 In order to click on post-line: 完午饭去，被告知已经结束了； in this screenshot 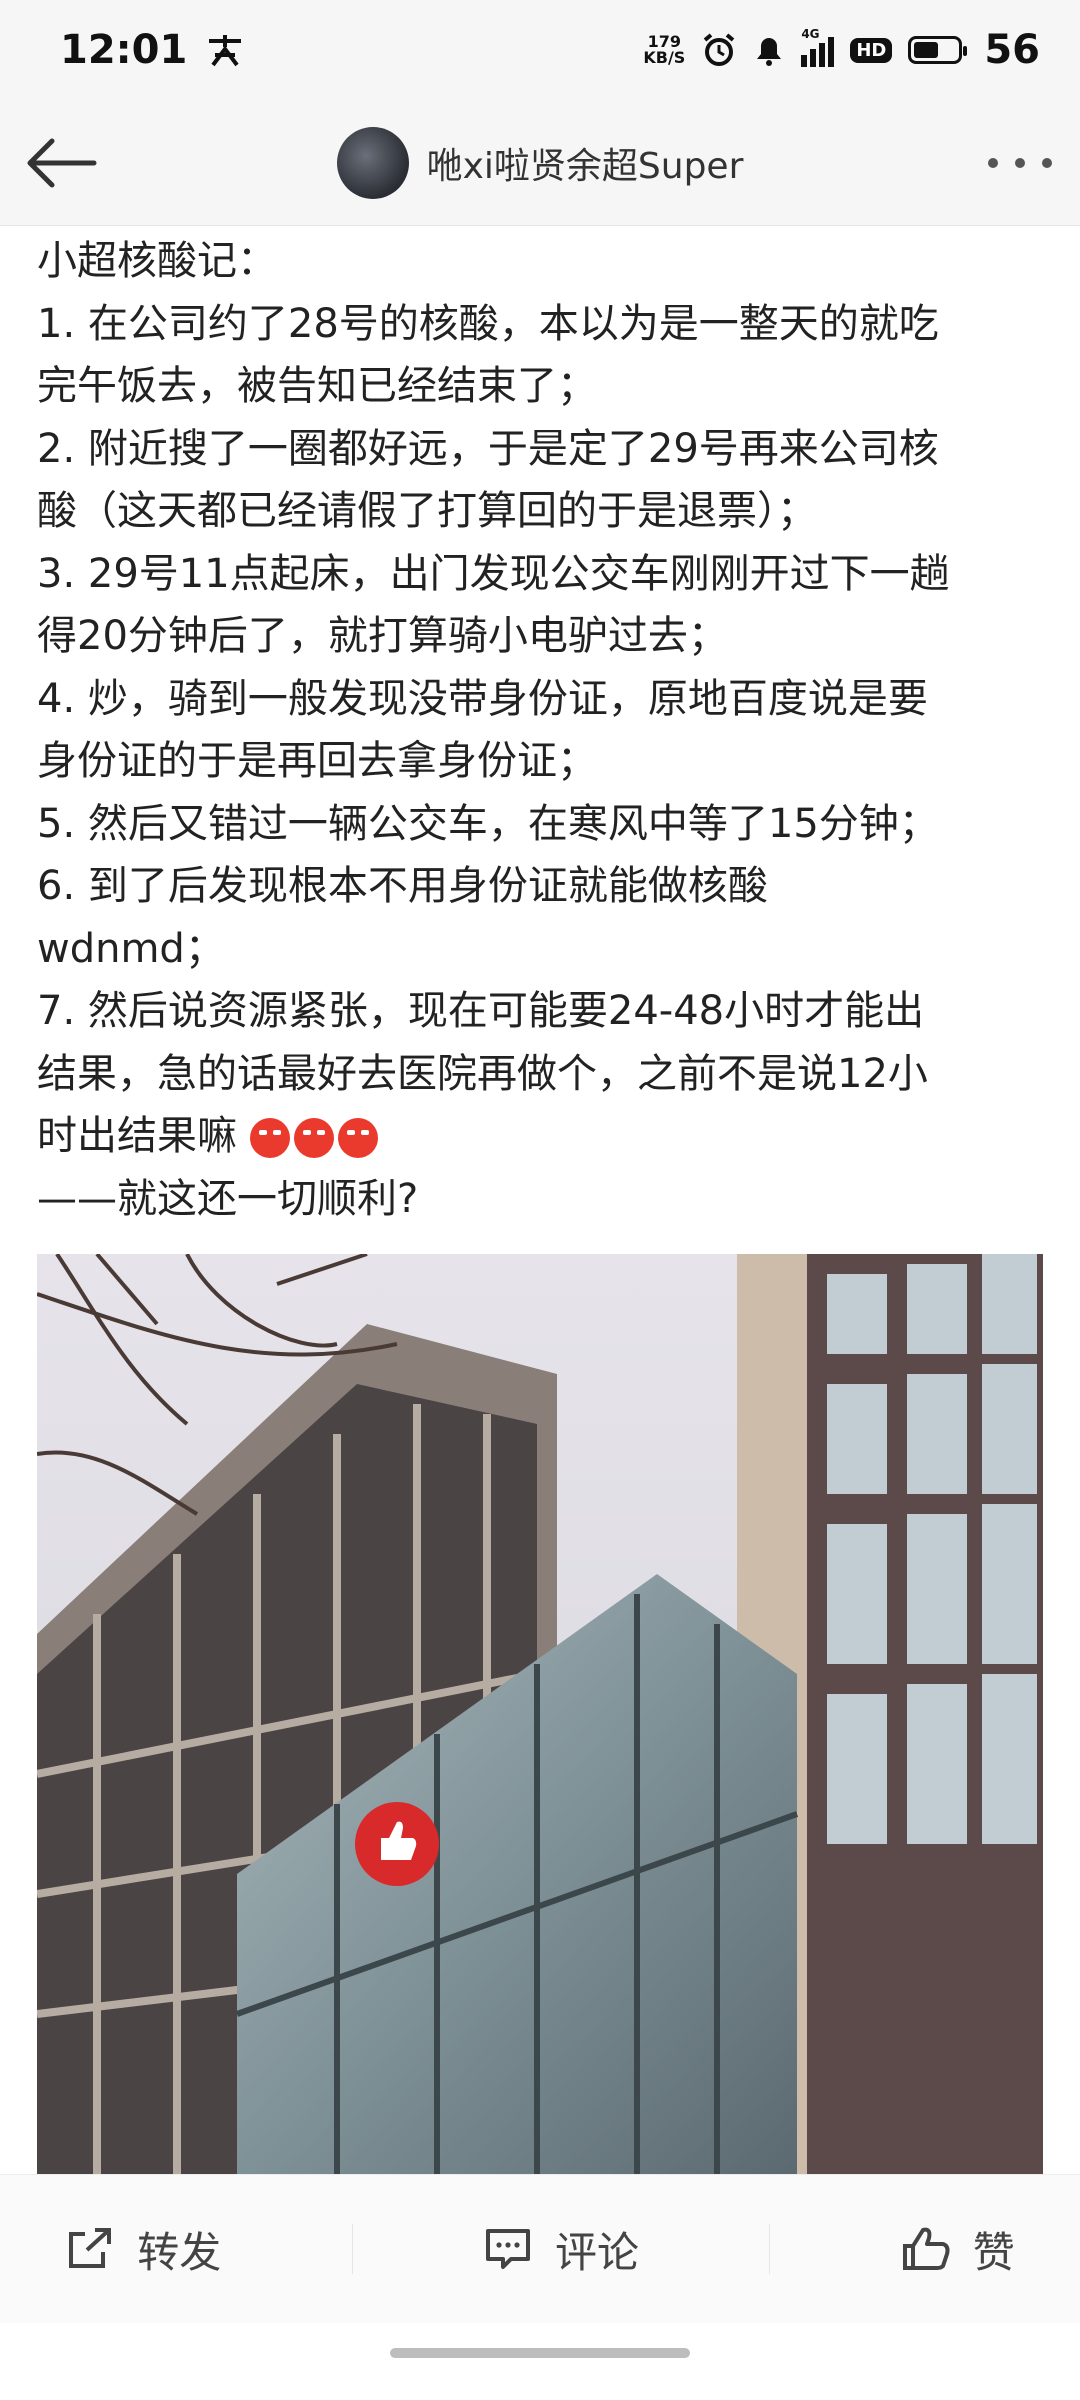, I will do `click(317, 386)`.